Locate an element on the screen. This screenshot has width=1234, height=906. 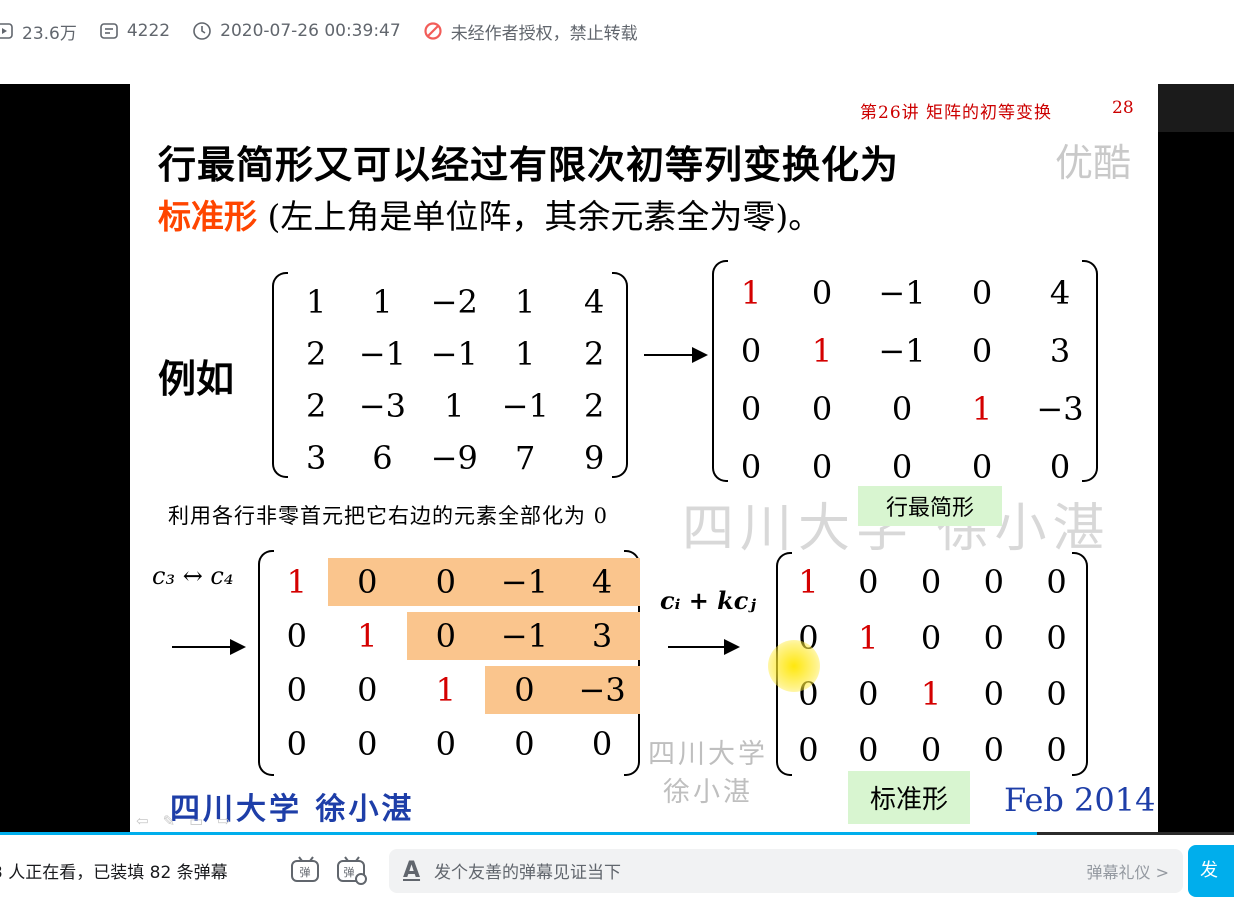
matrix-original: 1 1 −2 1 4 2 −1 −1 1 2 2 −3 1 −1 2 3 6 −9 7 9 is located at coordinates (450, 375).